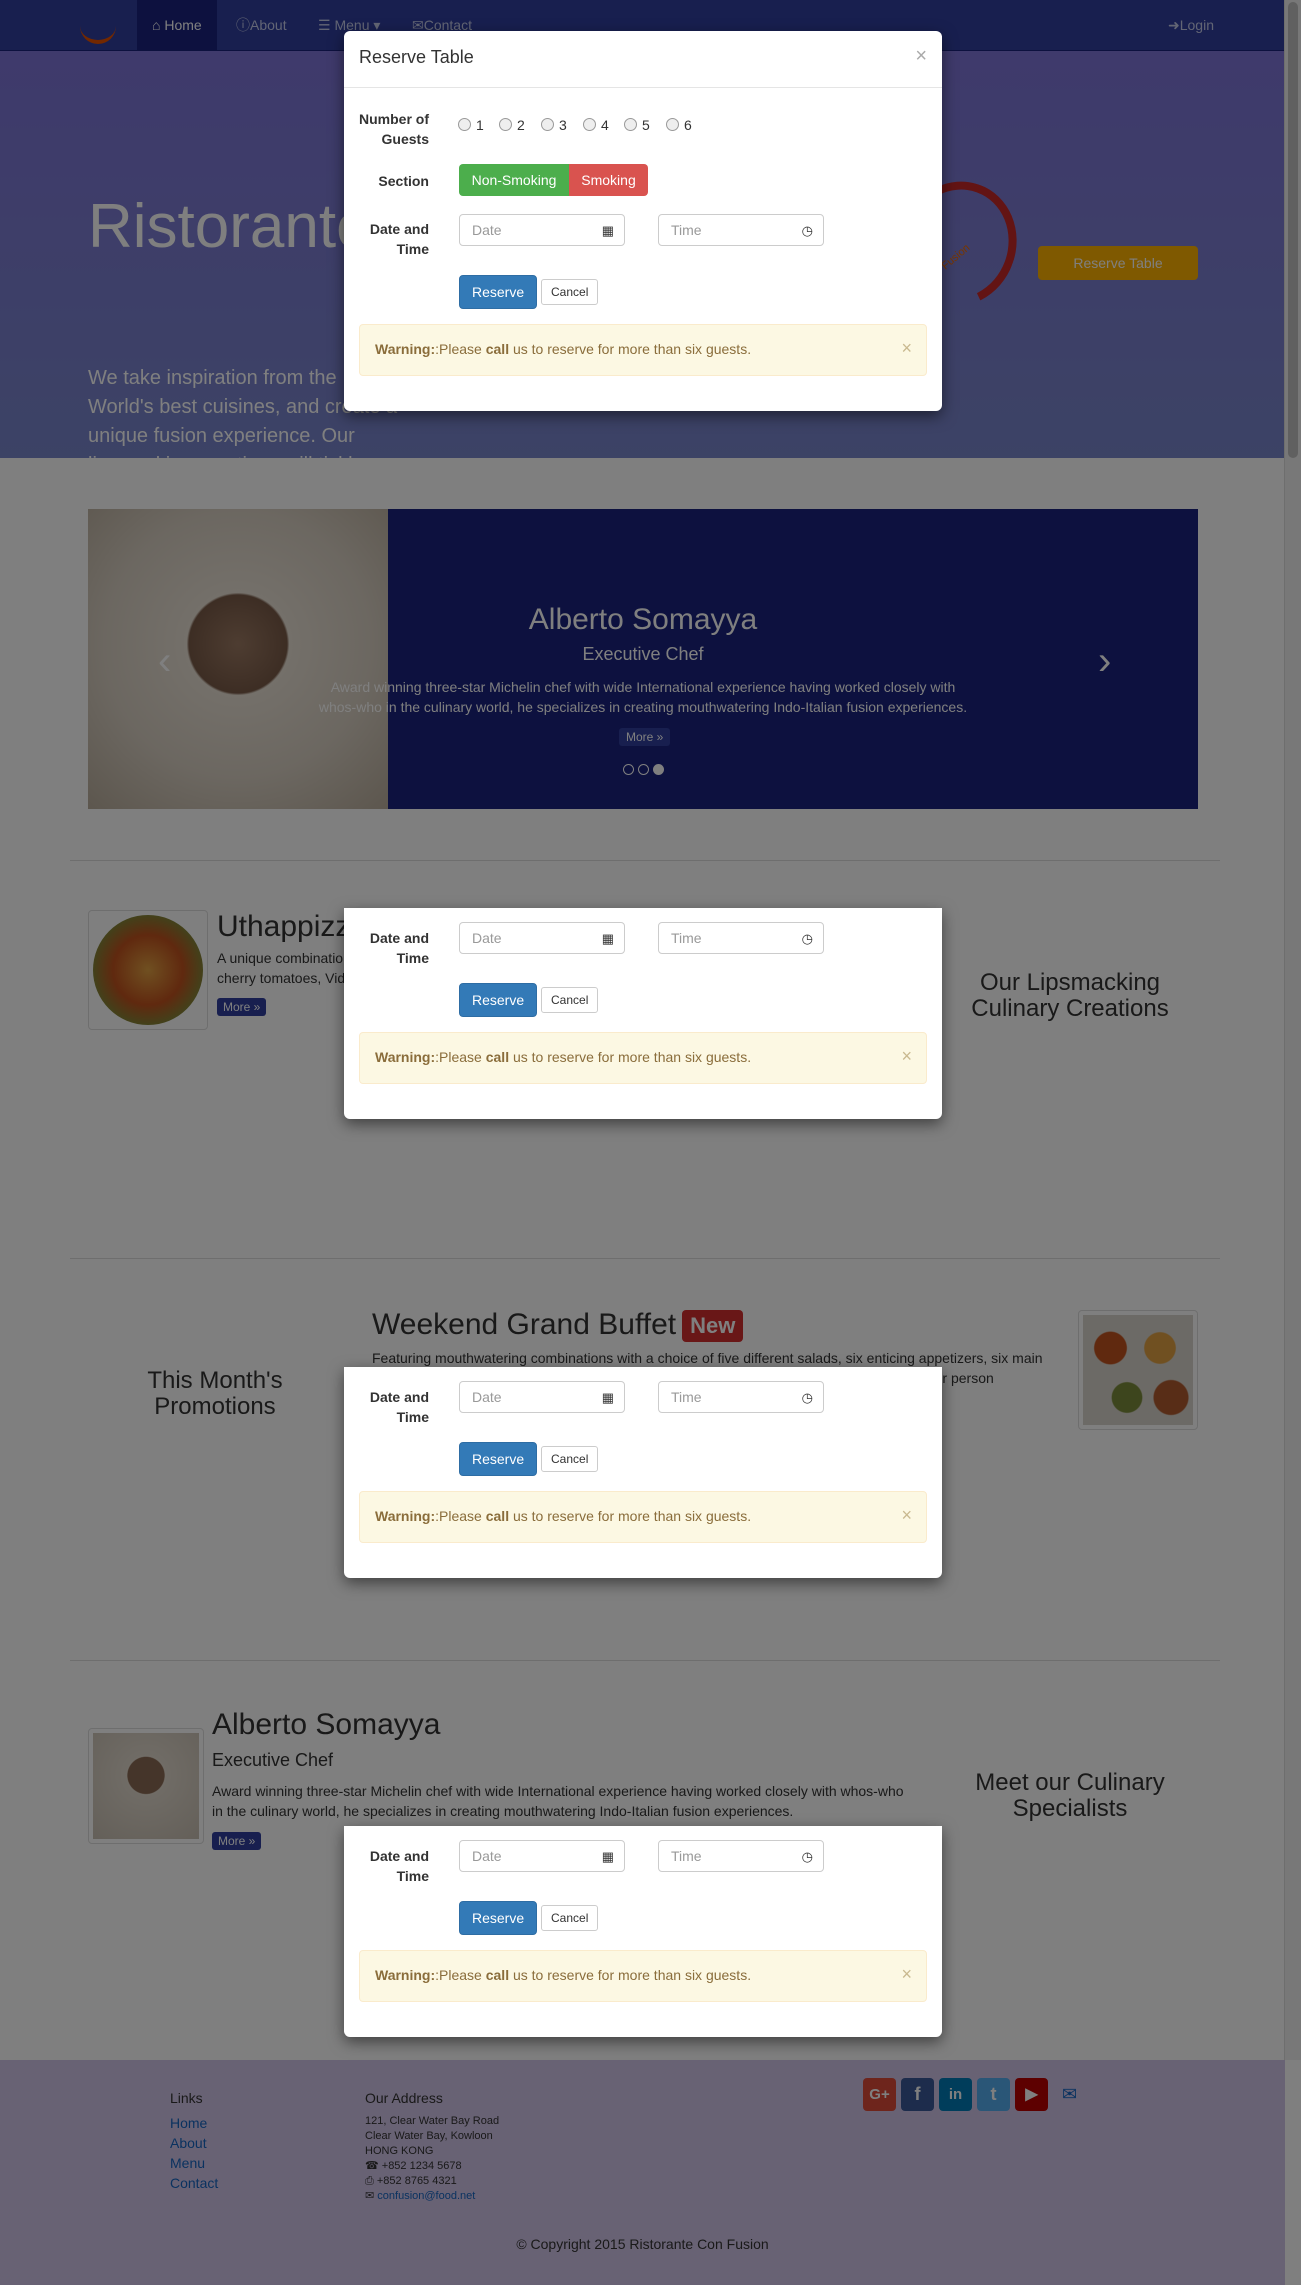 This screenshot has width=1301, height=2285. Describe the element at coordinates (514, 180) in the screenshot. I see `non-smoking-button: Non-Smoking` at that location.